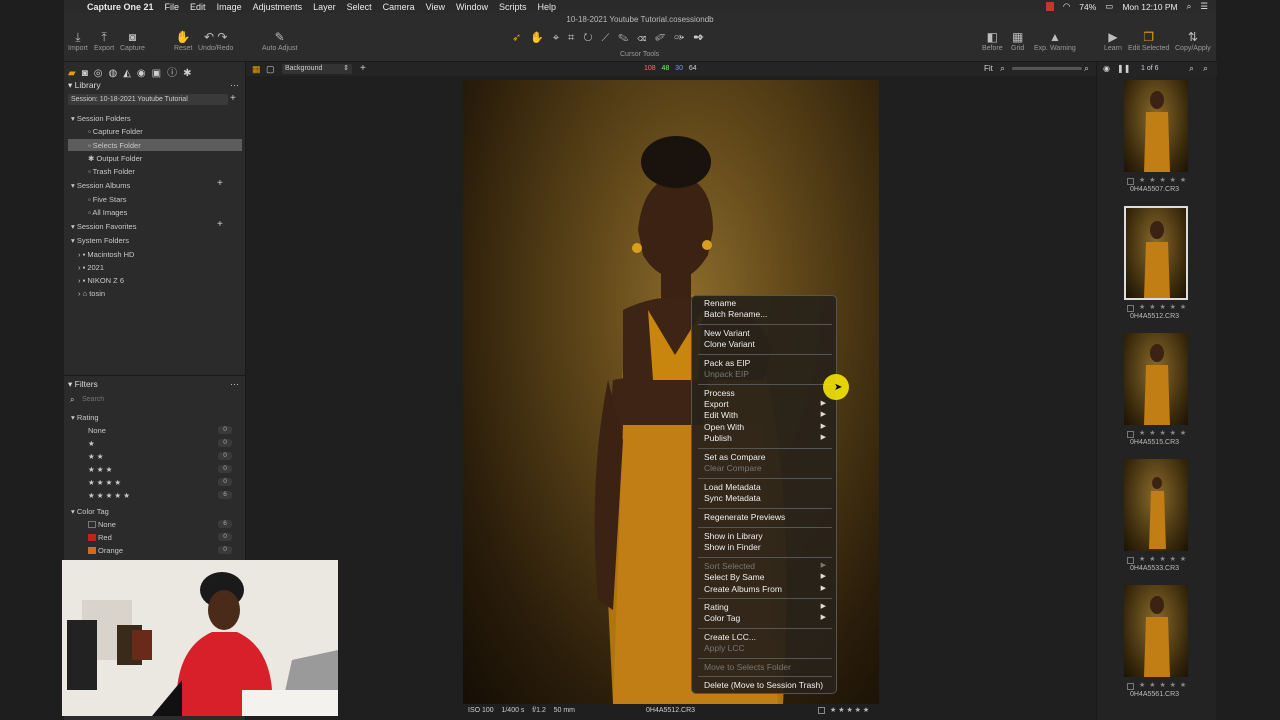 Image resolution: width=1280 pixels, height=720 pixels. Describe the element at coordinates (107, 212) in the screenshot. I see `album-all-images: ▫ All Images` at that location.